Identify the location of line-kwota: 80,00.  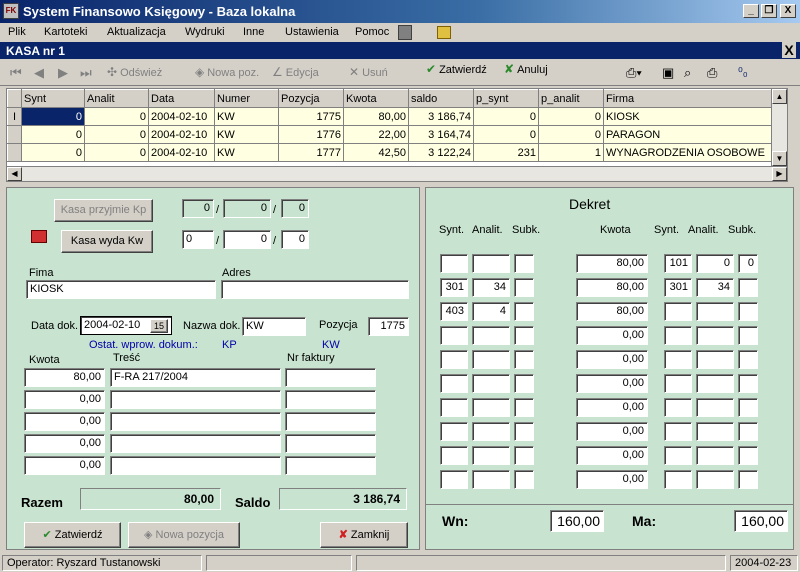
(64, 377).